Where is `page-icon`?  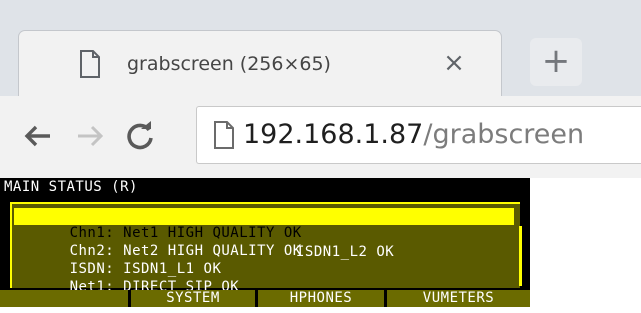
page-icon is located at coordinates (224, 135).